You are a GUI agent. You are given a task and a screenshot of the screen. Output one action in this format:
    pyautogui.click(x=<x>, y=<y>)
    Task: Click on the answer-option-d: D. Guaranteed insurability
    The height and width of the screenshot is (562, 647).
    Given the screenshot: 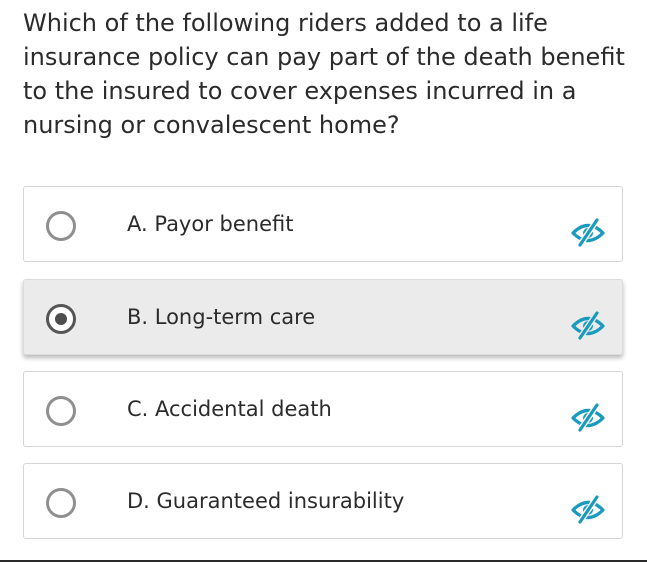 What is the action you would take?
    pyautogui.click(x=323, y=501)
    